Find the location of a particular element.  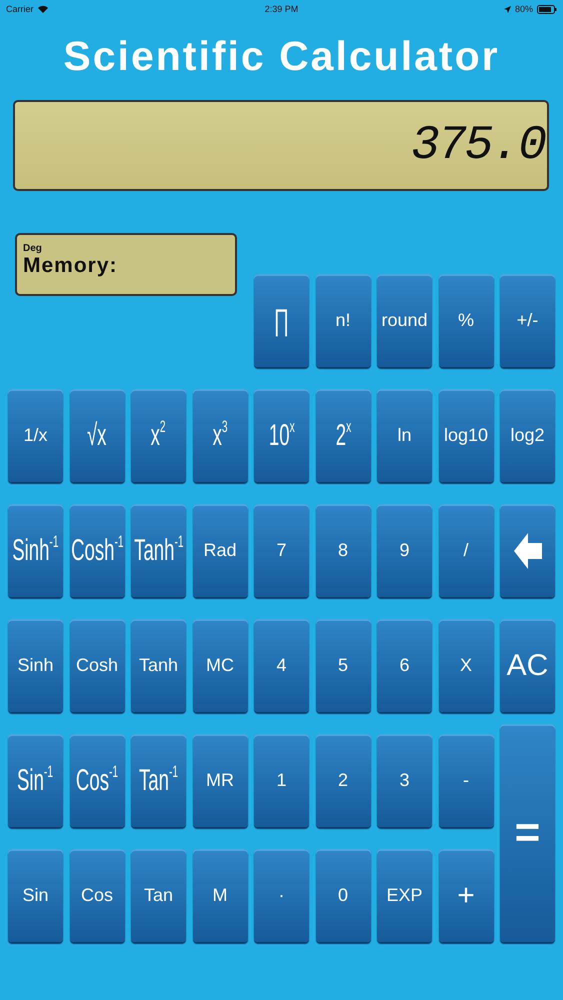

location-icon is located at coordinates (507, 9).